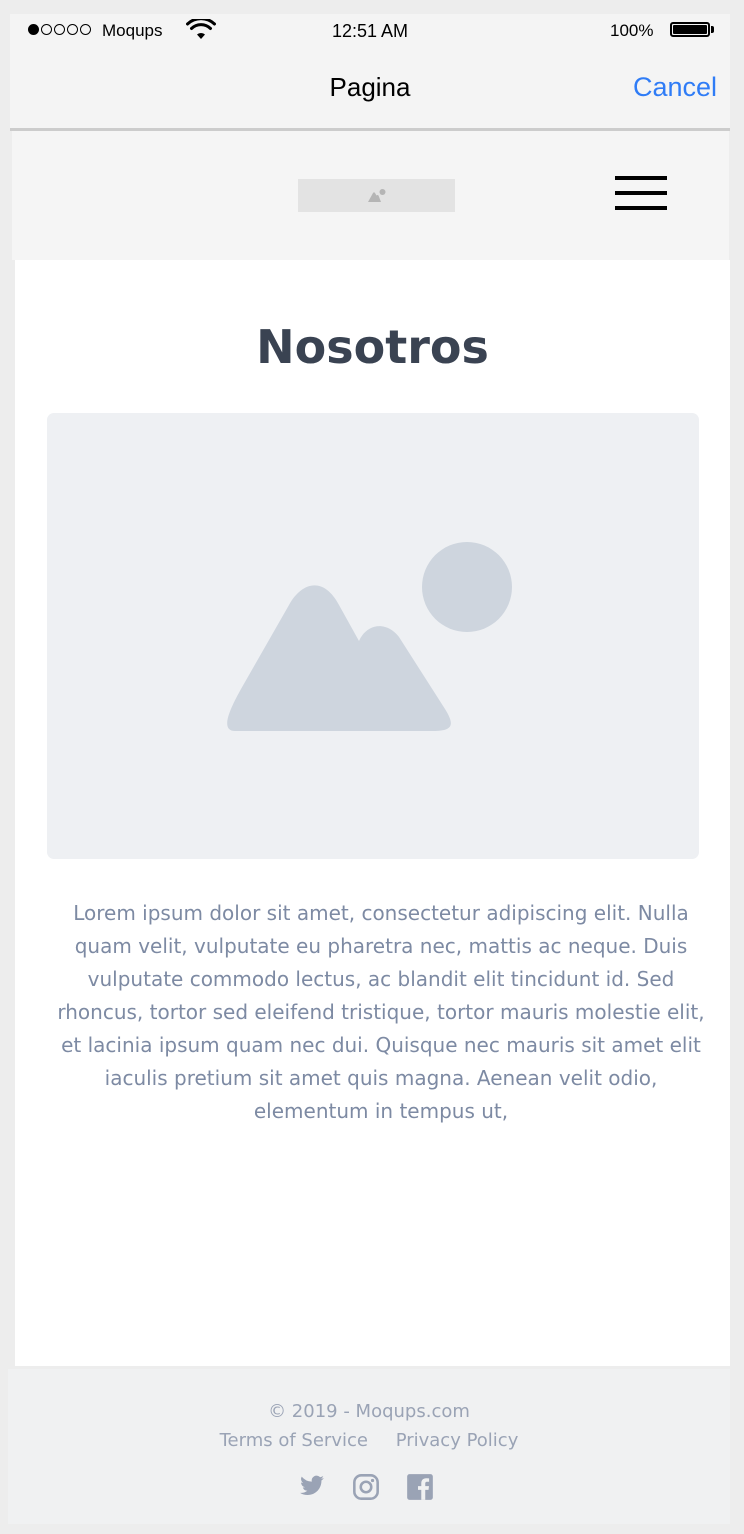  What do you see at coordinates (369, 1411) in the screenshot?
I see `copyright-text: © 2019 - Moqups.com` at bounding box center [369, 1411].